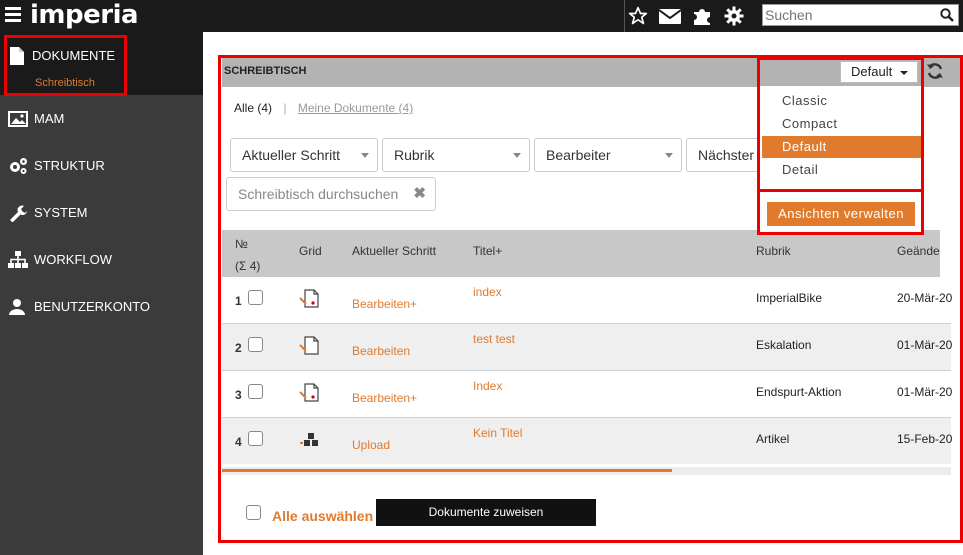 This screenshot has height=555, width=963. I want to click on image-icon, so click(18, 118).